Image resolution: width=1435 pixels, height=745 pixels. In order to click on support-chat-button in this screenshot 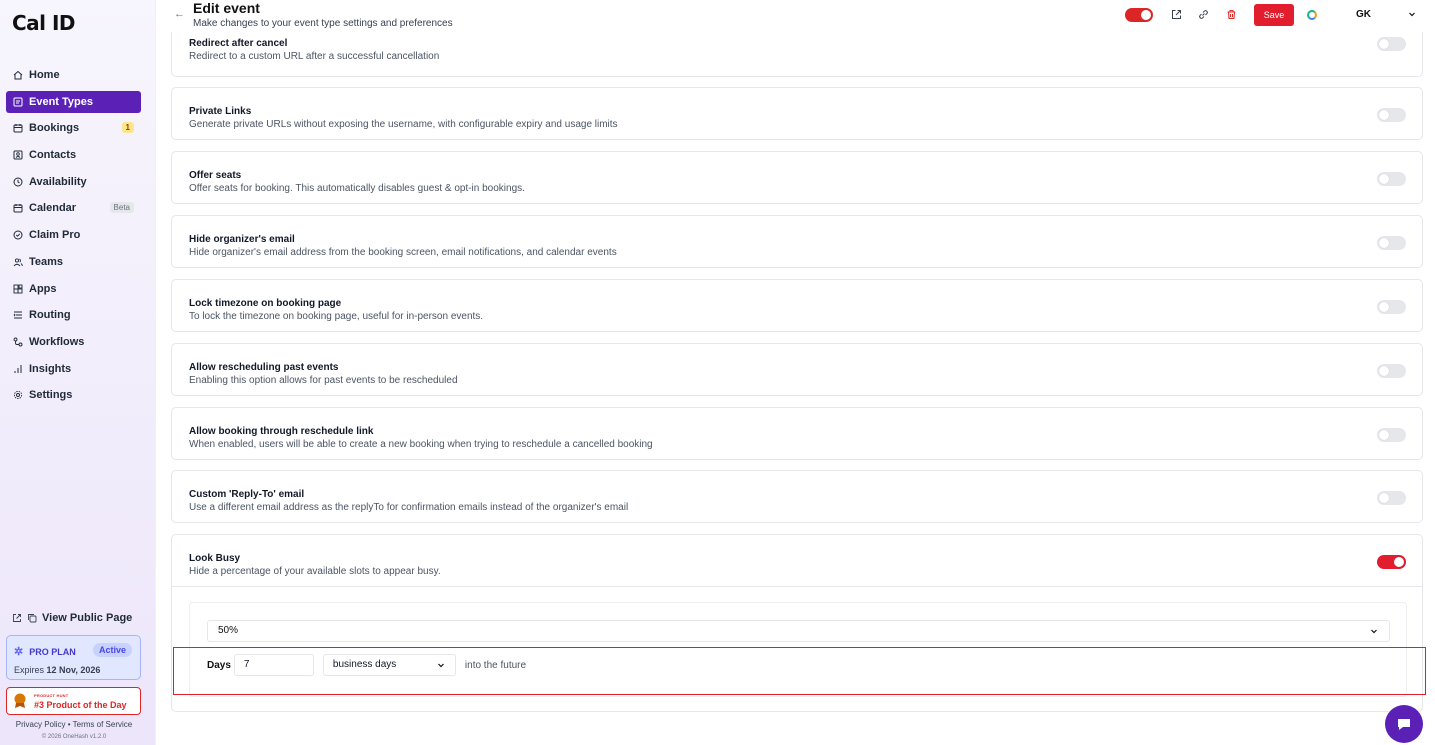, I will do `click(1404, 724)`.